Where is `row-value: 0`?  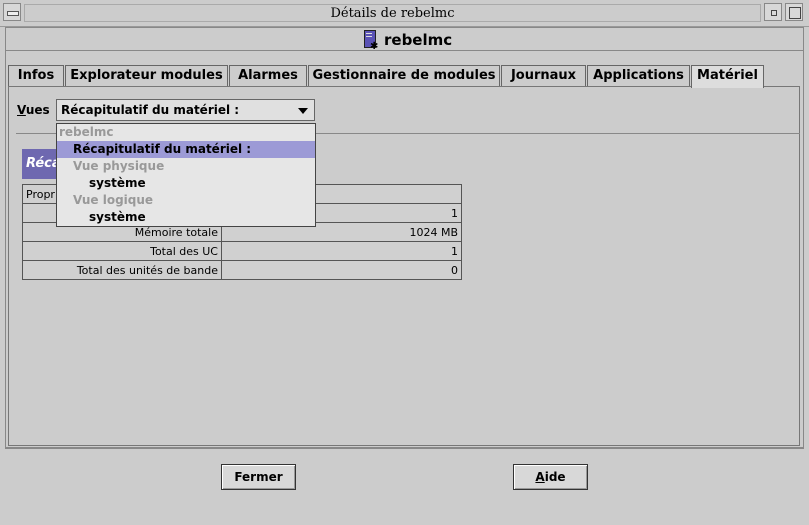 row-value: 0 is located at coordinates (341, 270).